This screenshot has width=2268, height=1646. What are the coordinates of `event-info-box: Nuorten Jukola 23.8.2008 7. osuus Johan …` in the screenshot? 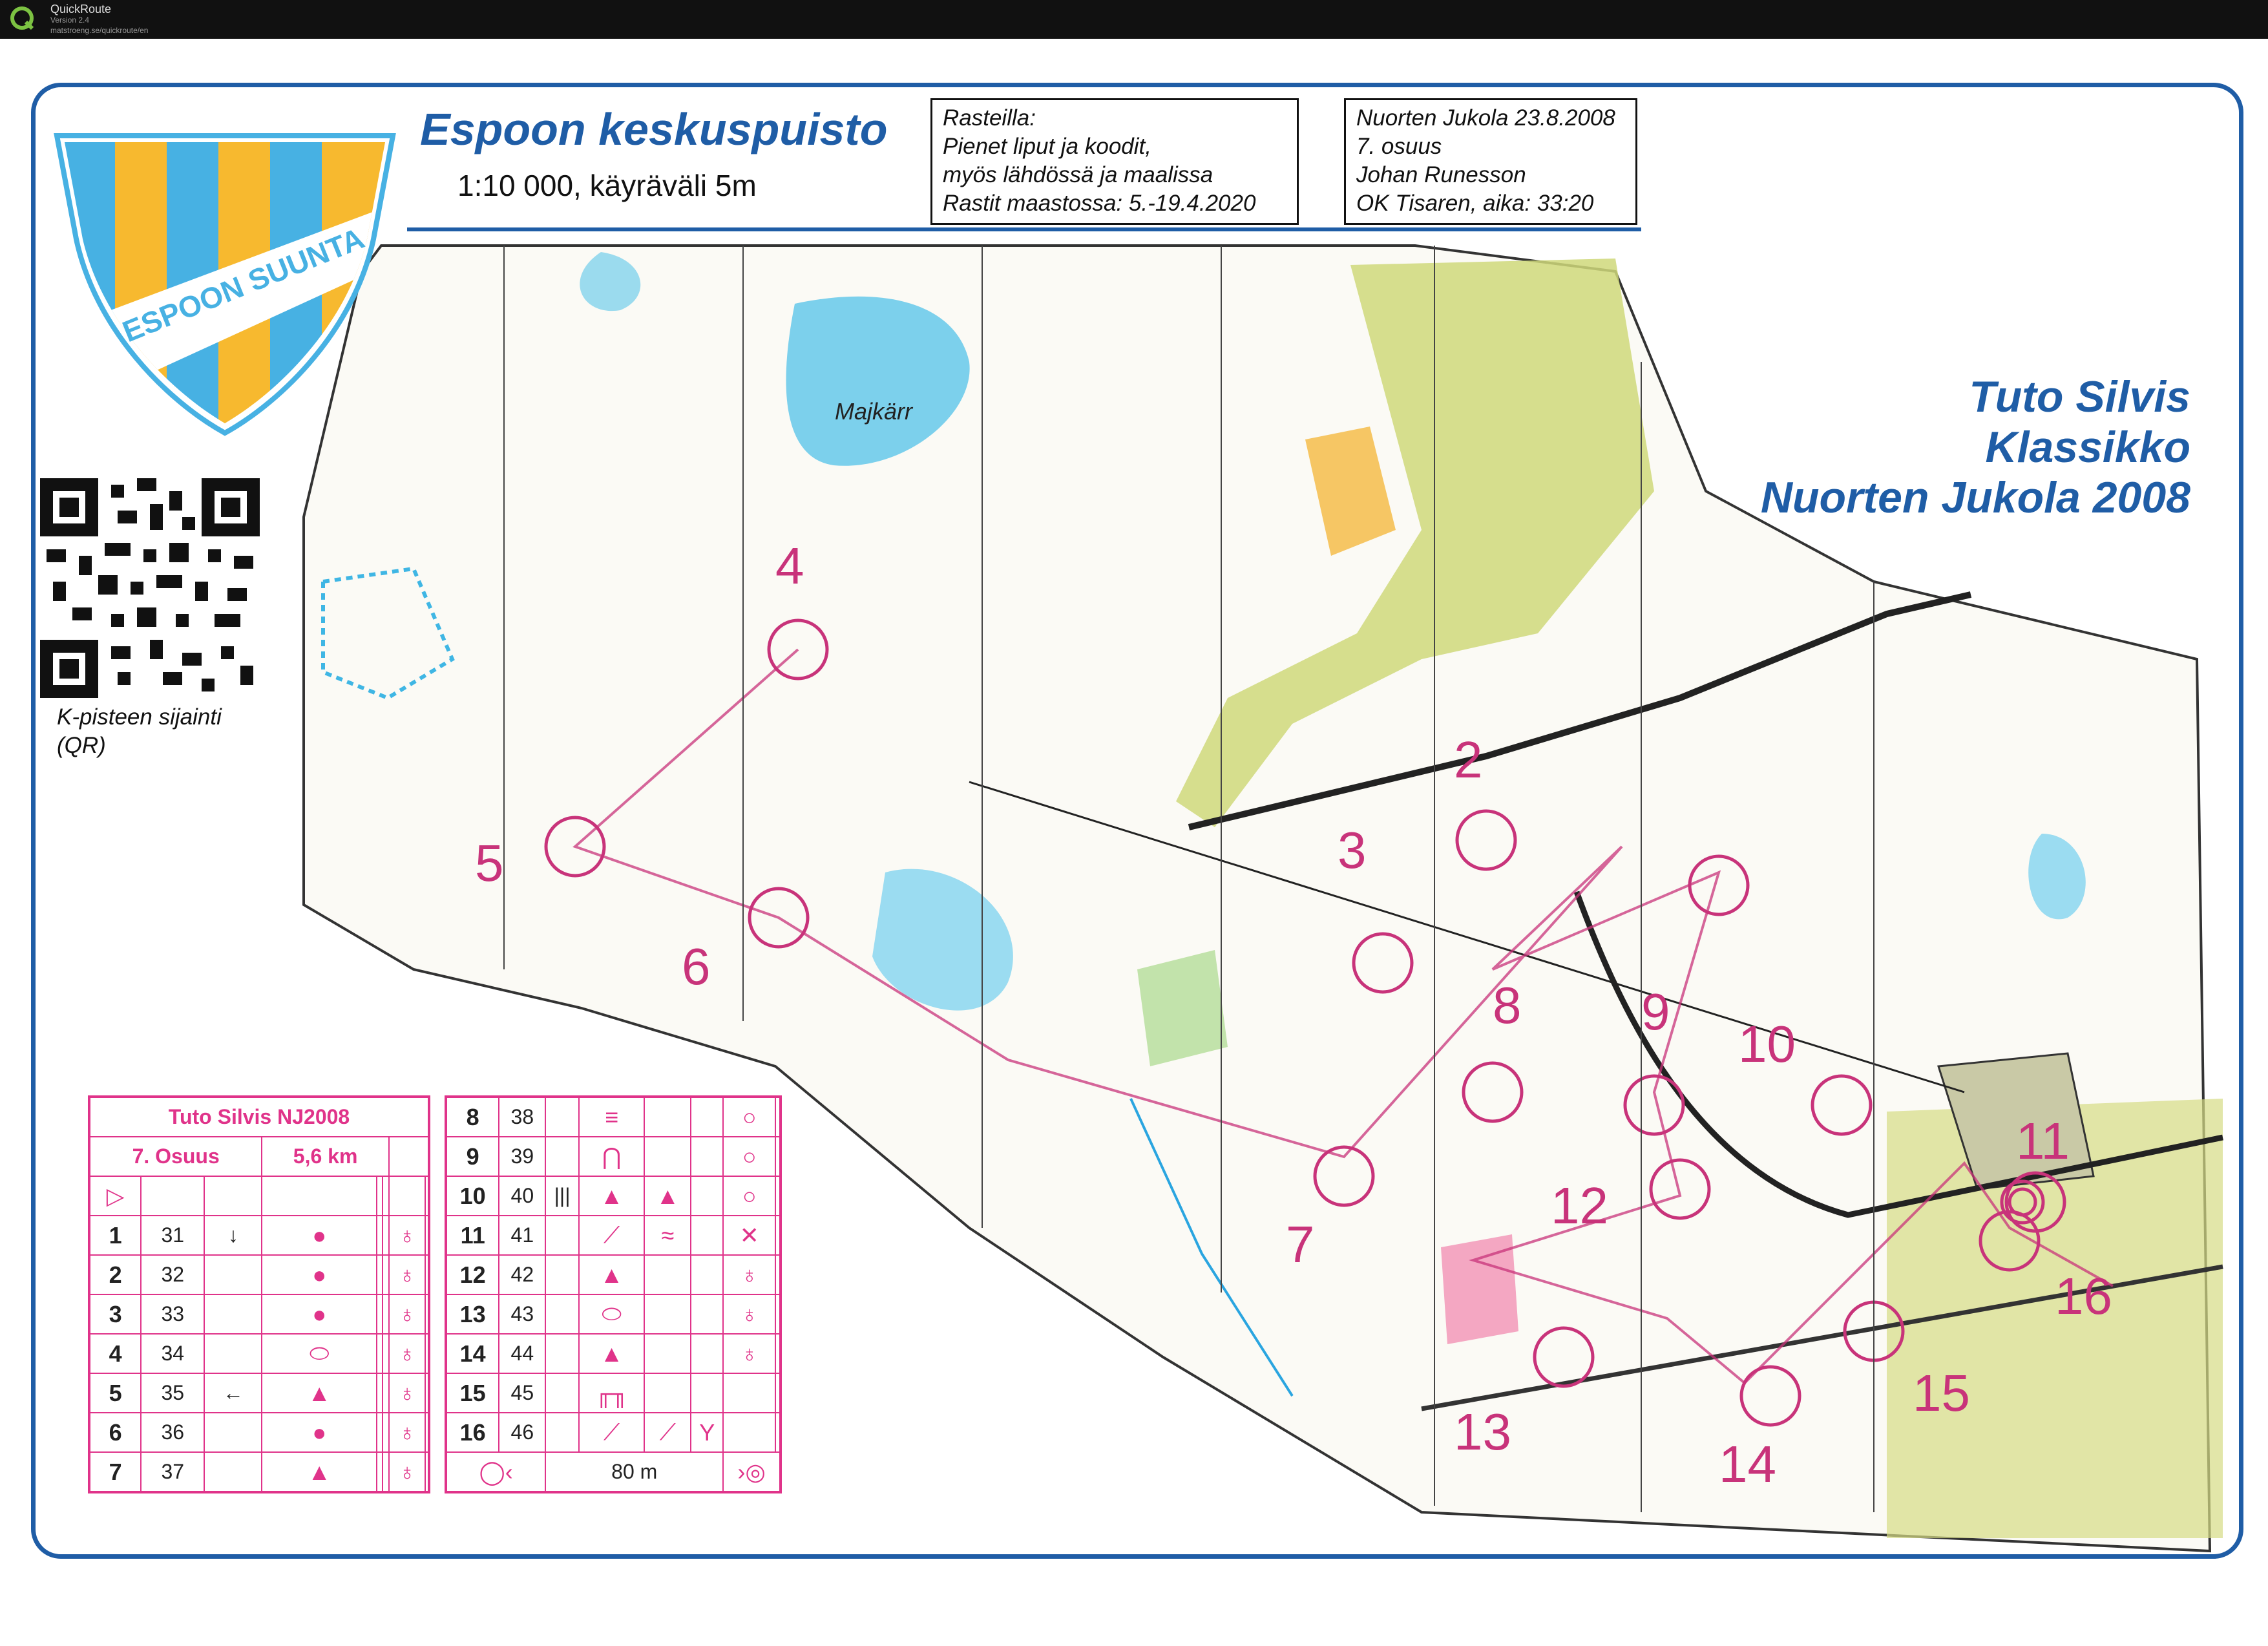 It's located at (1490, 161).